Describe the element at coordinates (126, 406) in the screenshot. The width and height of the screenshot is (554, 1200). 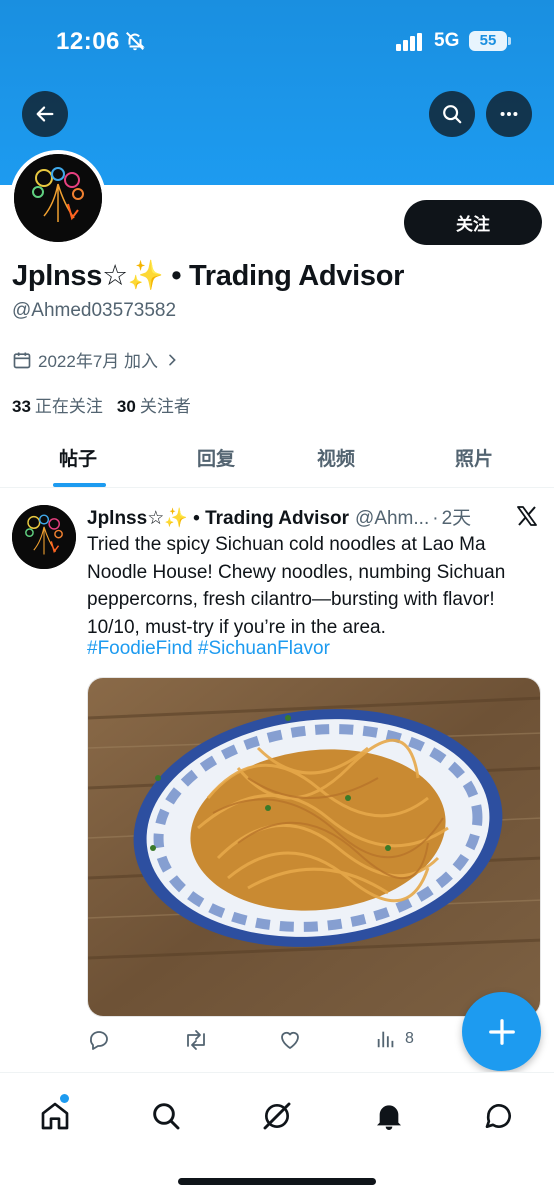
I see `followers-count: 30` at that location.